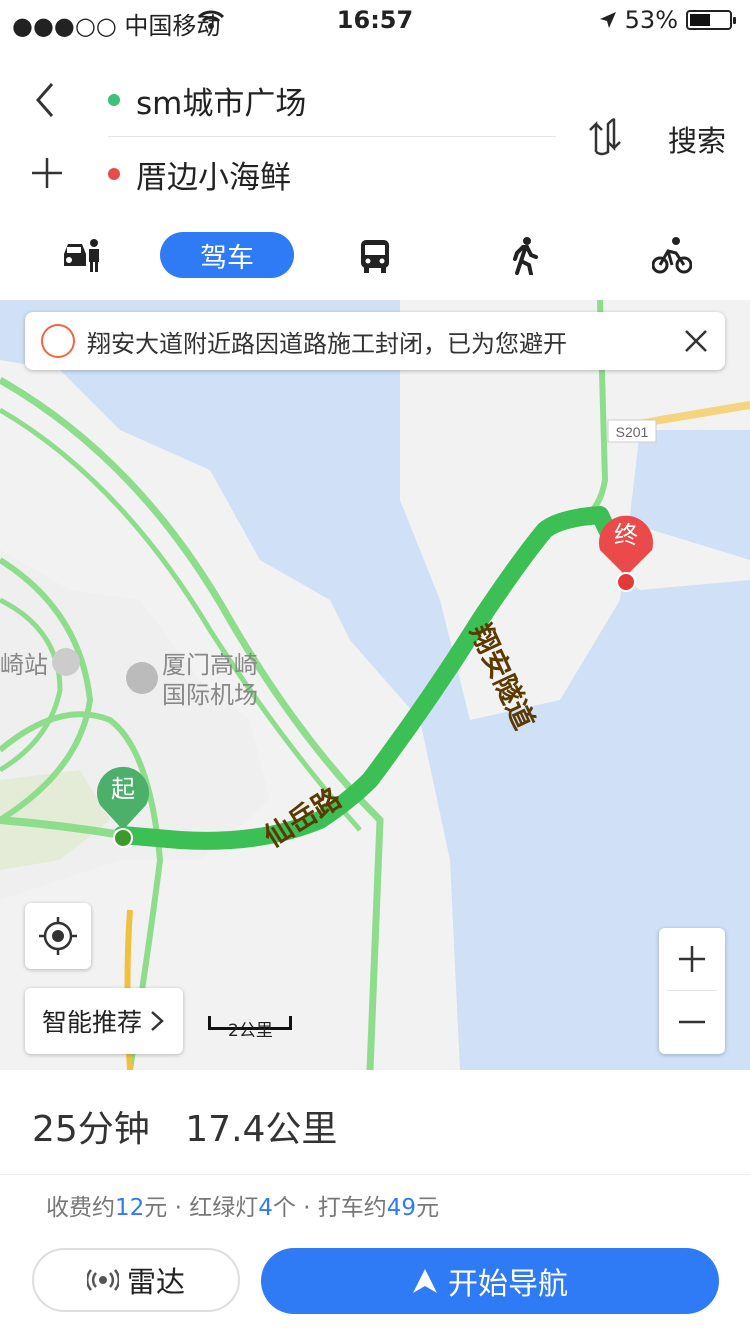 The height and width of the screenshot is (1334, 750). Describe the element at coordinates (250, 1031) in the screenshot. I see `scale-label: 2公里` at that location.